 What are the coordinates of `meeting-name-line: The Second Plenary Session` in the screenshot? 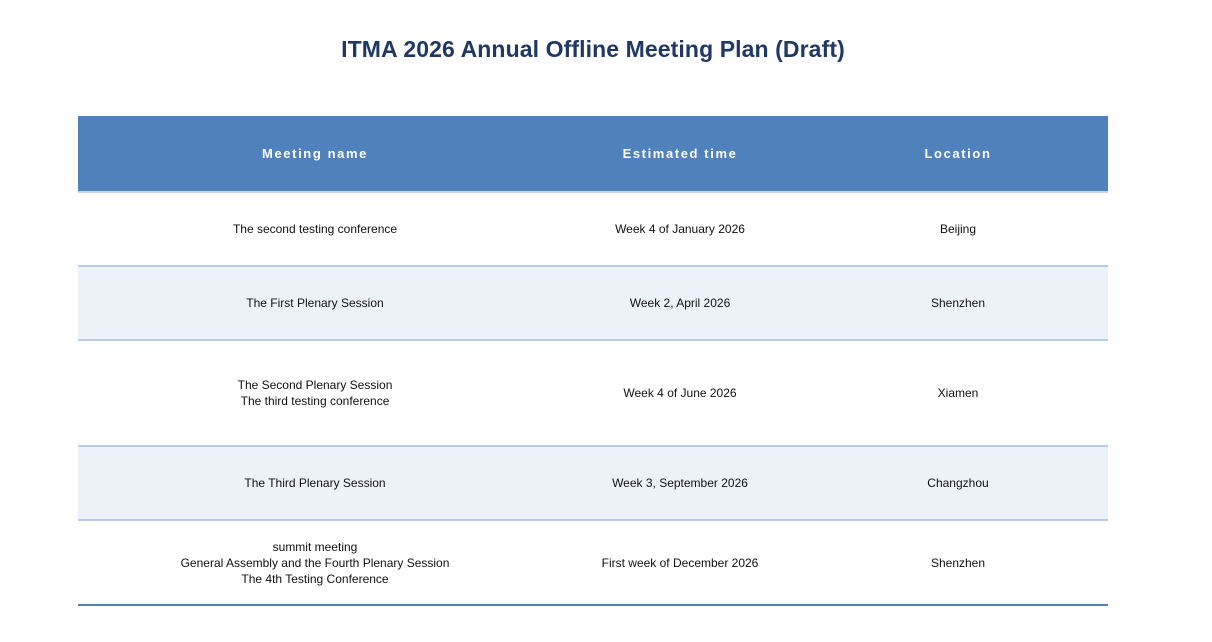 It's located at (315, 385).